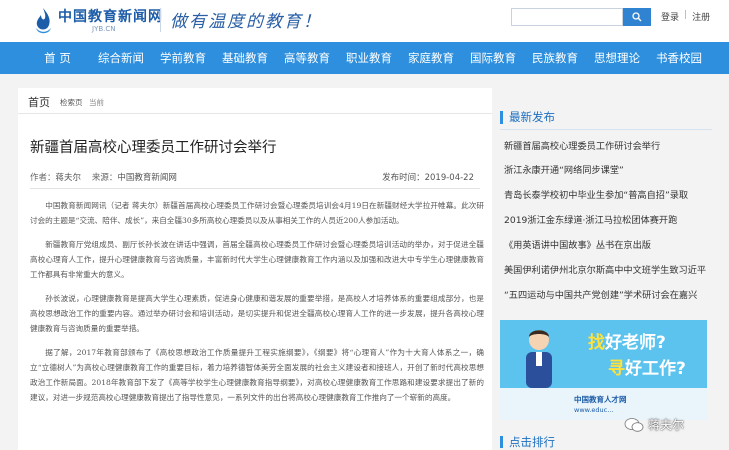  I want to click on logo-url: JYB.CN, so click(104, 28).